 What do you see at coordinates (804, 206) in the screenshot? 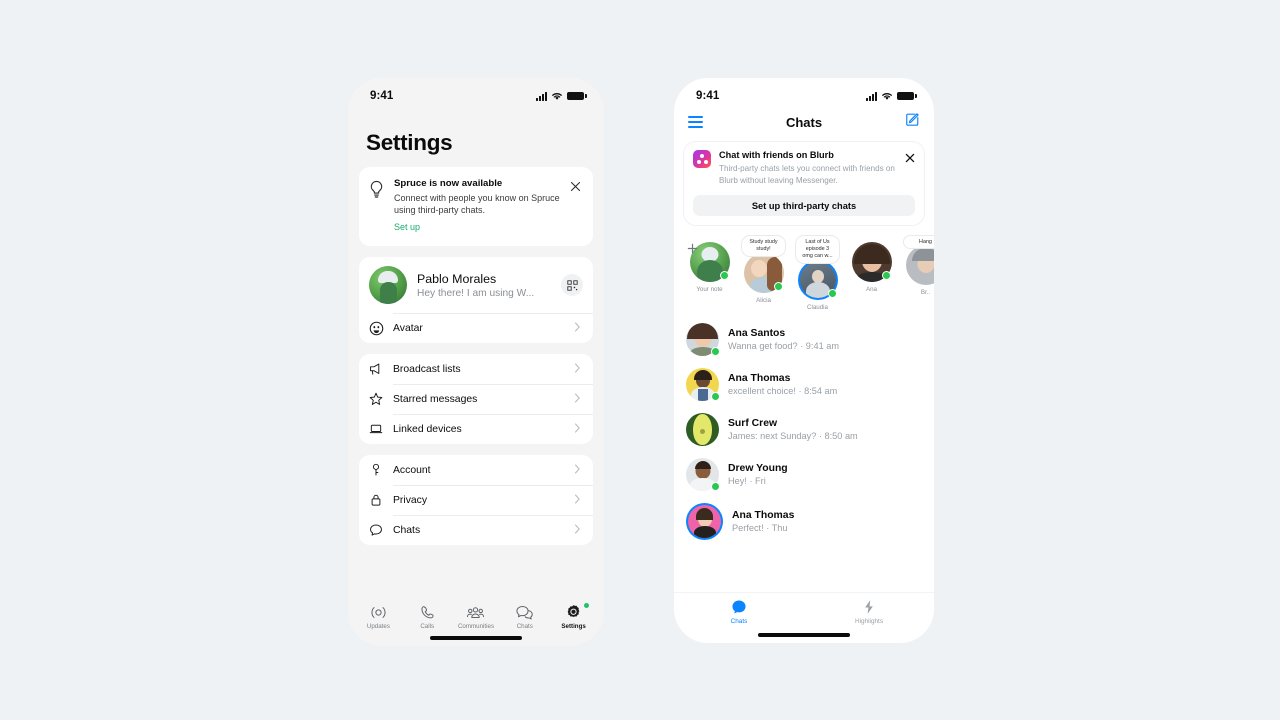
I see `setup-third-party-chats-button: Set up third-party chats` at bounding box center [804, 206].